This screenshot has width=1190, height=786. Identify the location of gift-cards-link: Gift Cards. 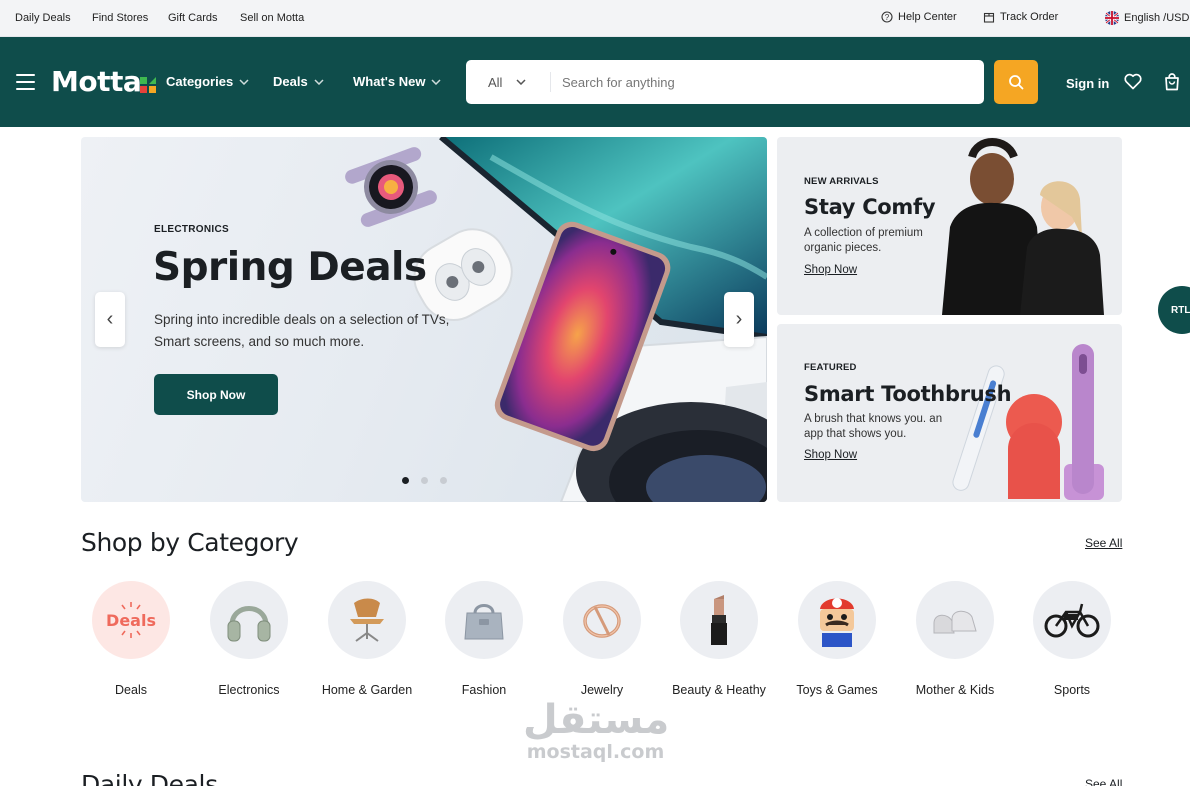
(193, 18).